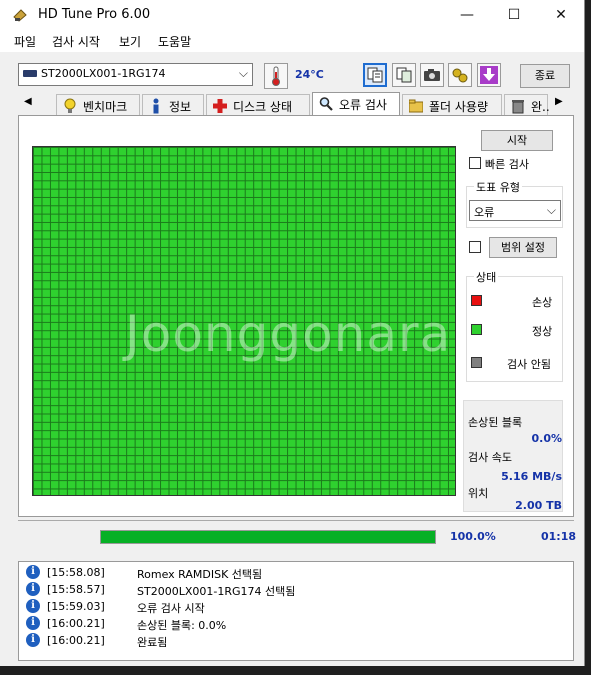 The image size is (591, 675). Describe the element at coordinates (531, 476) in the screenshot. I see `scan-speed-value: 5.16 MB/s` at that location.